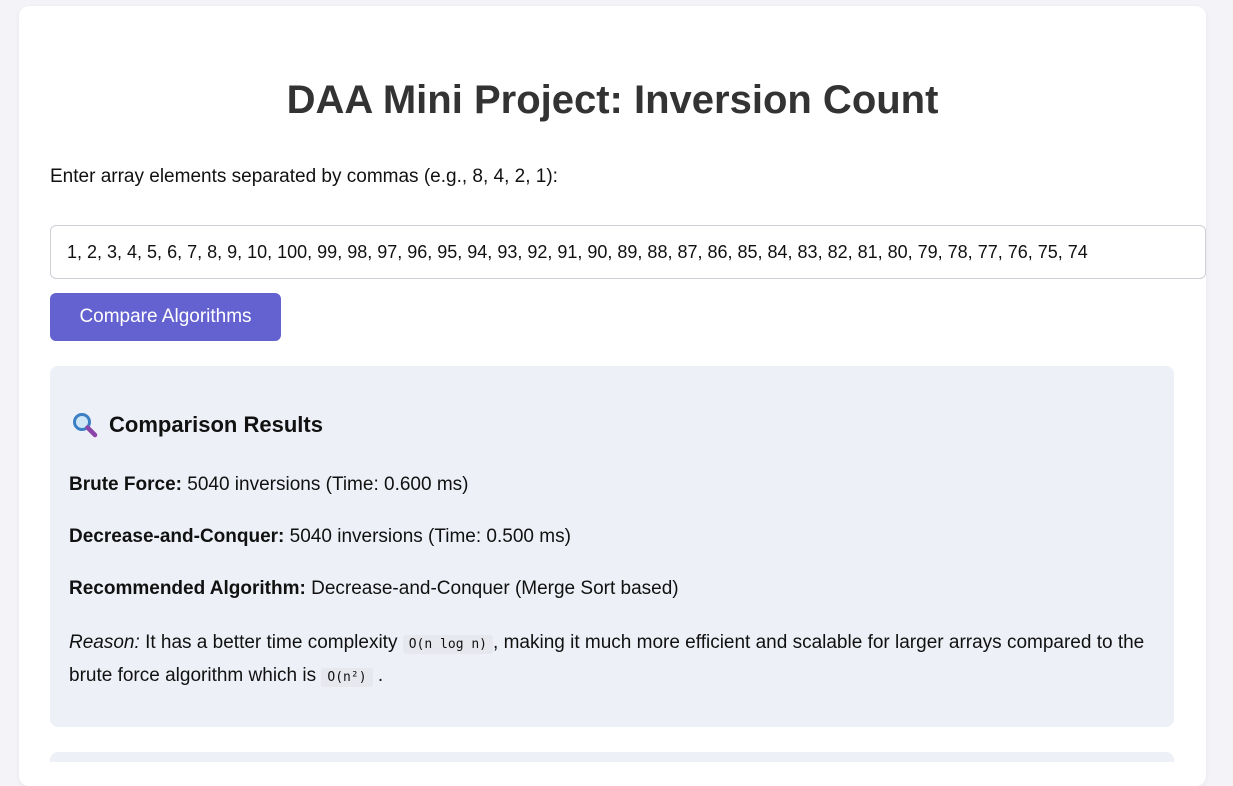 This screenshot has width=1233, height=786. What do you see at coordinates (85, 425) in the screenshot?
I see `magnifying-glass-icon` at bounding box center [85, 425].